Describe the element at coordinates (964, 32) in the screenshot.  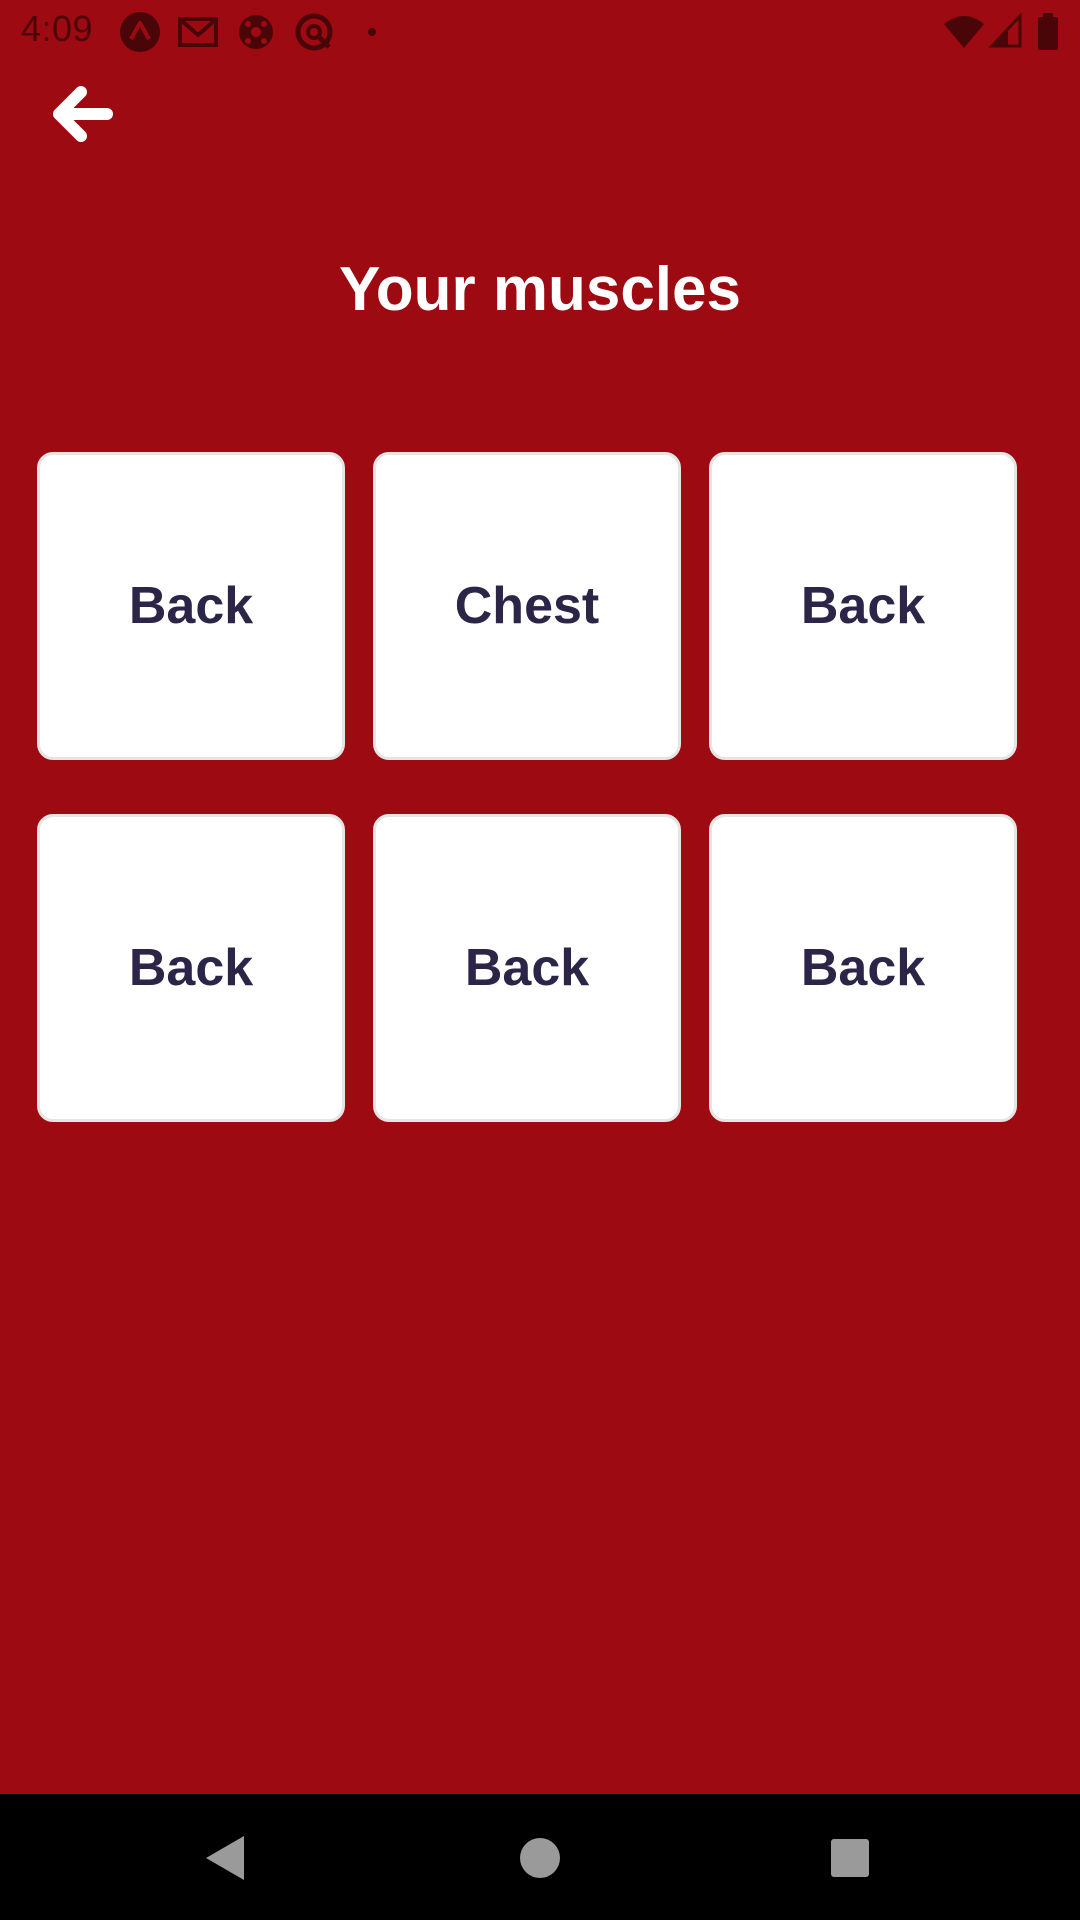
I see `wifi-icon` at that location.